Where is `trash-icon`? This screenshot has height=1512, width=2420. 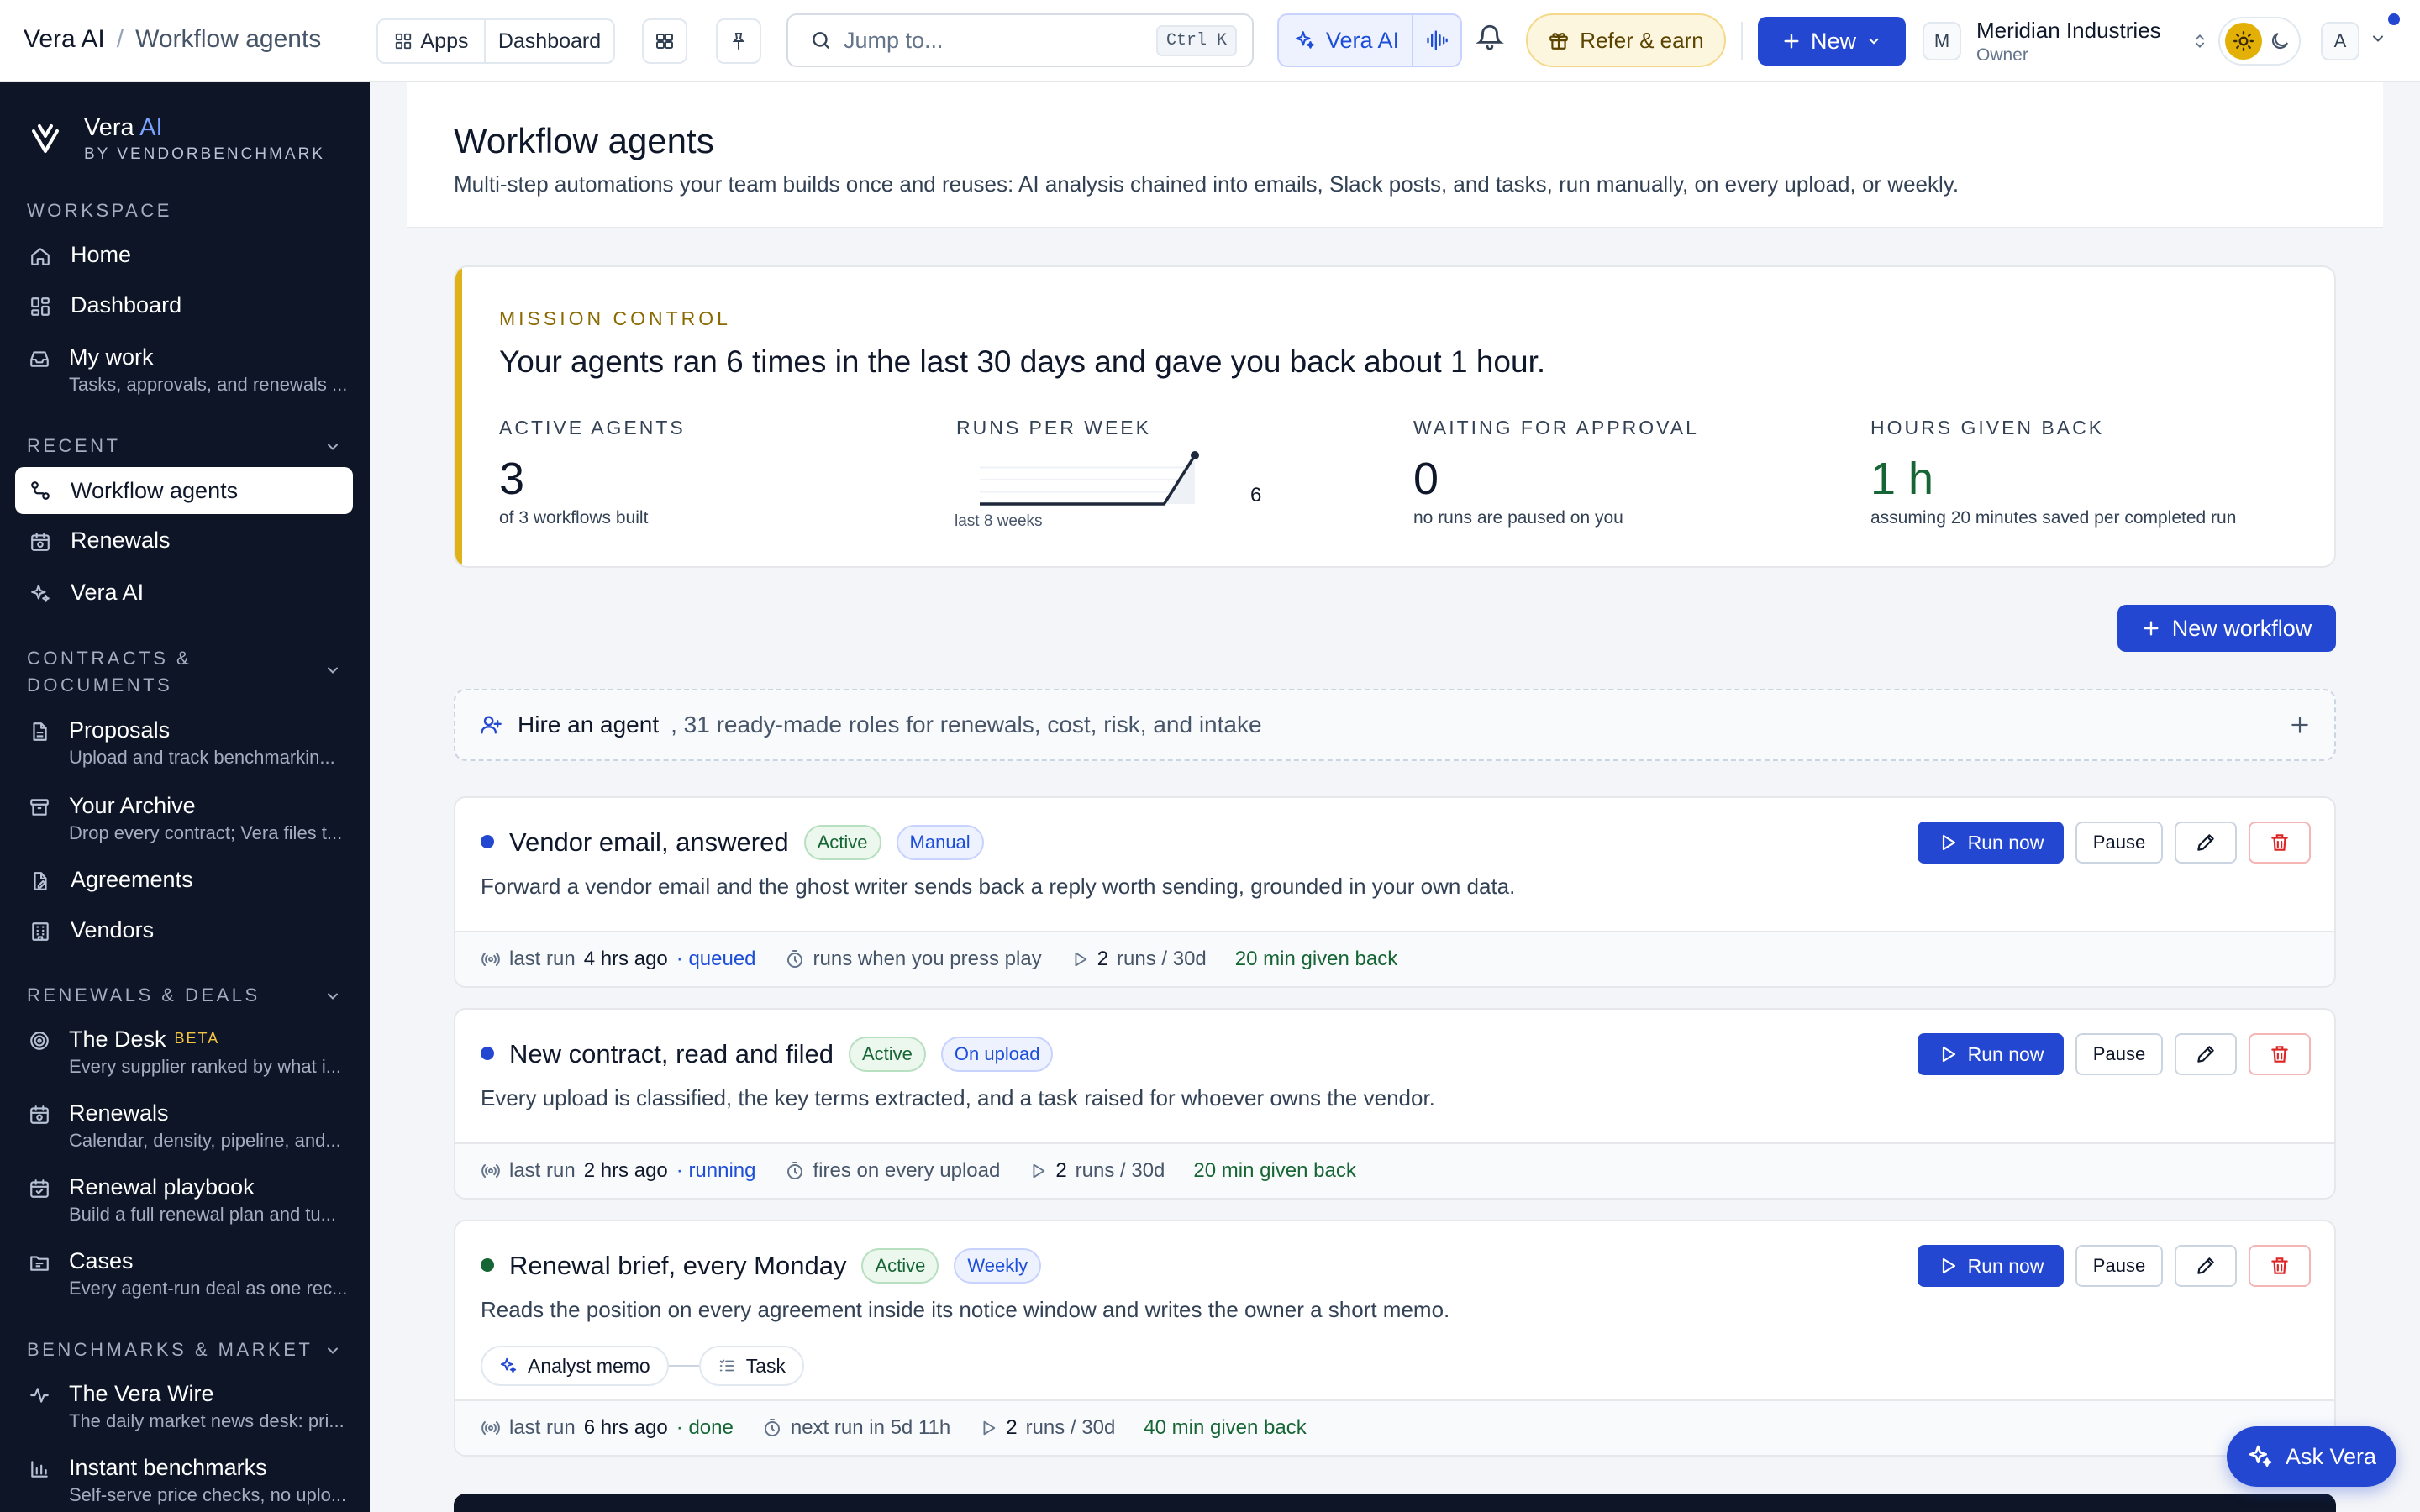 trash-icon is located at coordinates (2280, 1266).